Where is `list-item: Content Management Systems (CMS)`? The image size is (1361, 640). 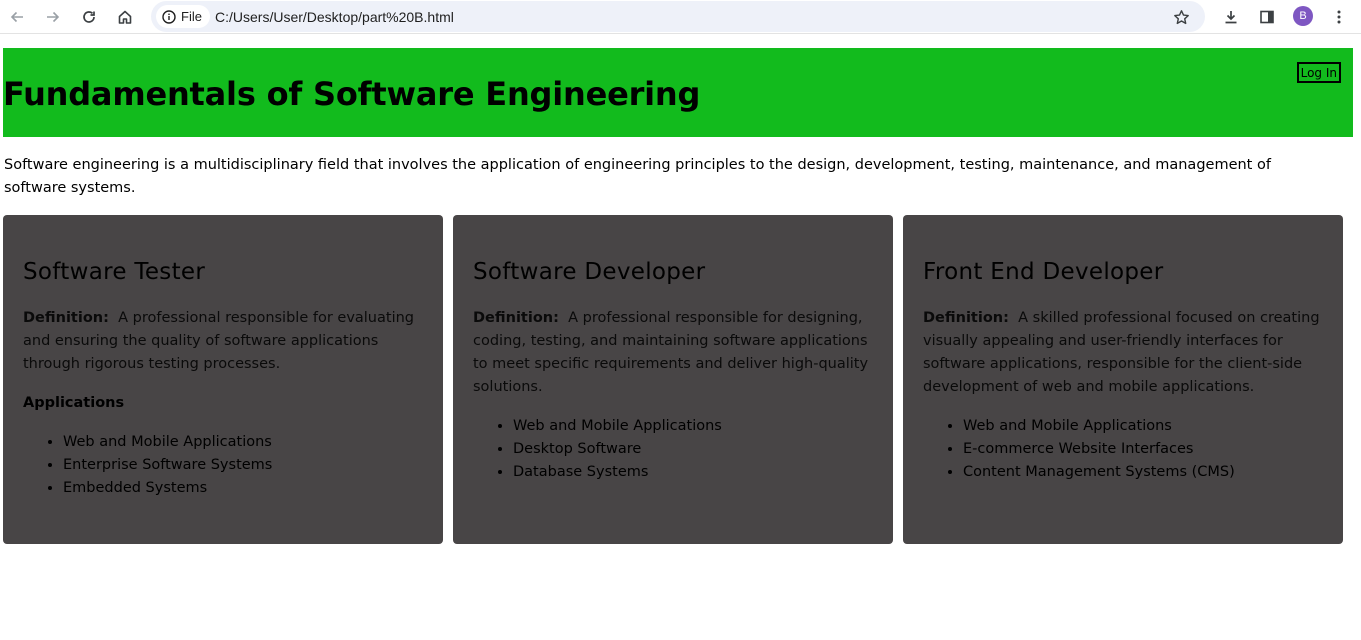
list-item: Content Management Systems (CMS) is located at coordinates (1143, 472).